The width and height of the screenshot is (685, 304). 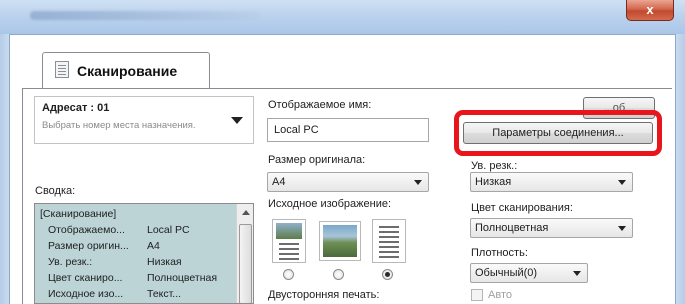 I want to click on scan-color-select: Полноцветная, so click(x=551, y=228).